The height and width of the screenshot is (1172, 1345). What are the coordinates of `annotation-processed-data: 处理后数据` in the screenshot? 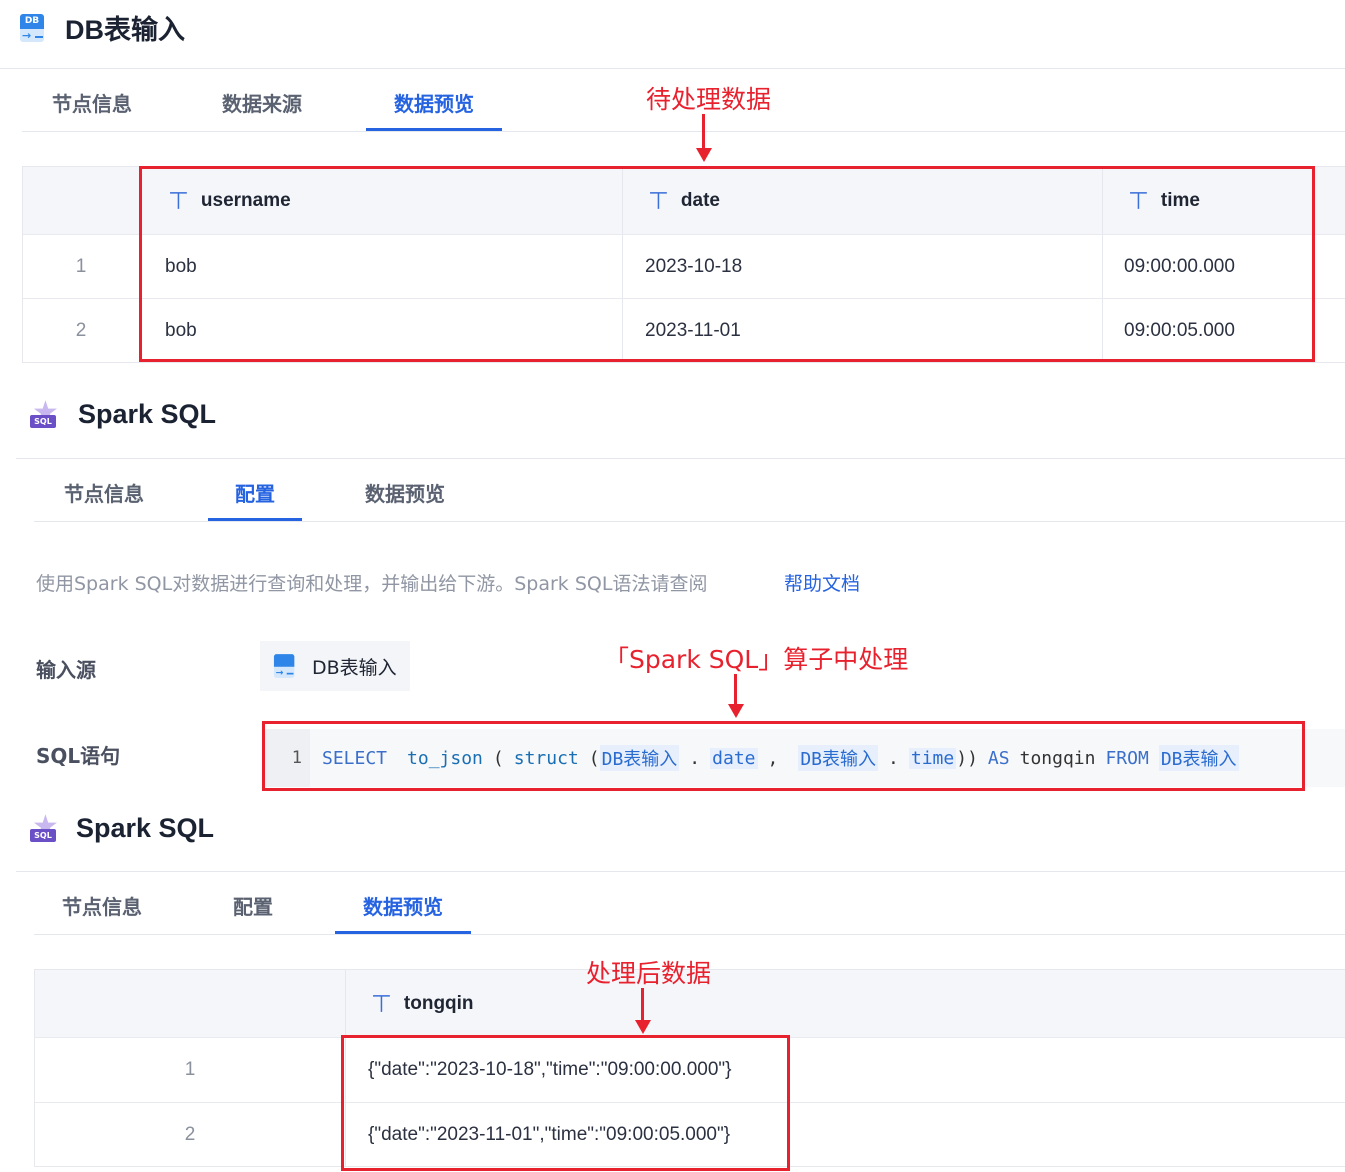 It's located at (649, 973).